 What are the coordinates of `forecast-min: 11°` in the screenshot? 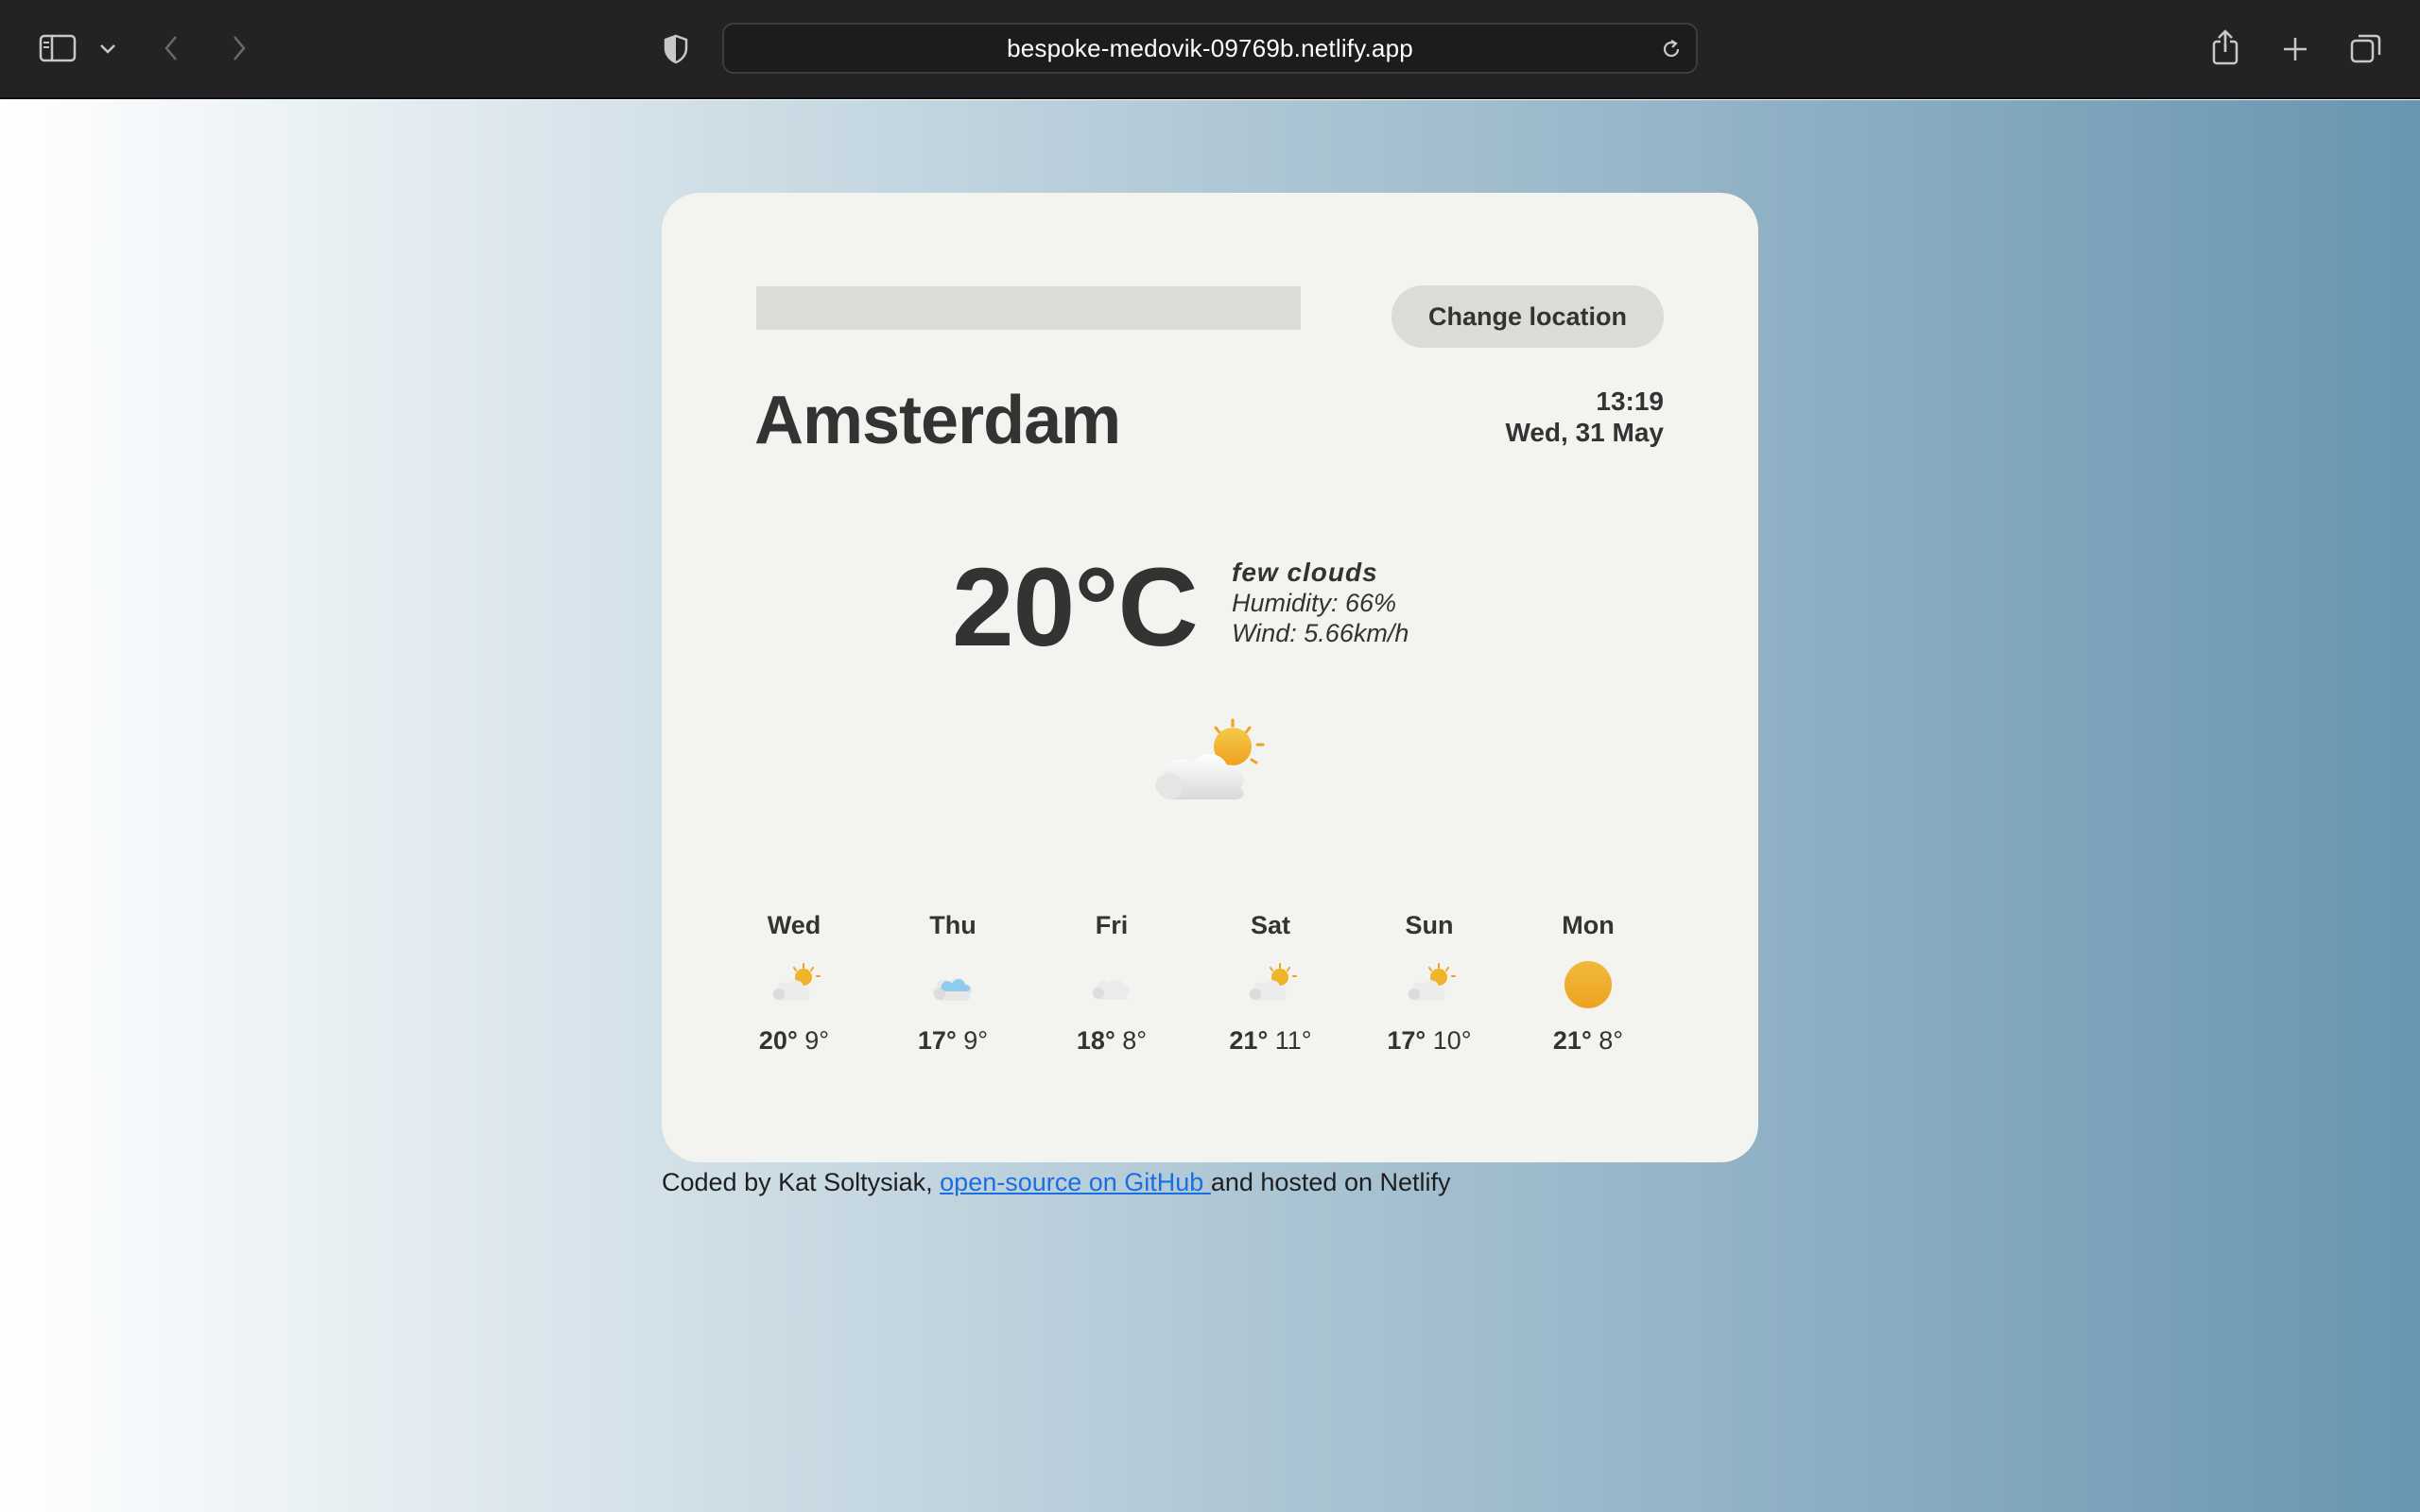 It's located at (1293, 1040).